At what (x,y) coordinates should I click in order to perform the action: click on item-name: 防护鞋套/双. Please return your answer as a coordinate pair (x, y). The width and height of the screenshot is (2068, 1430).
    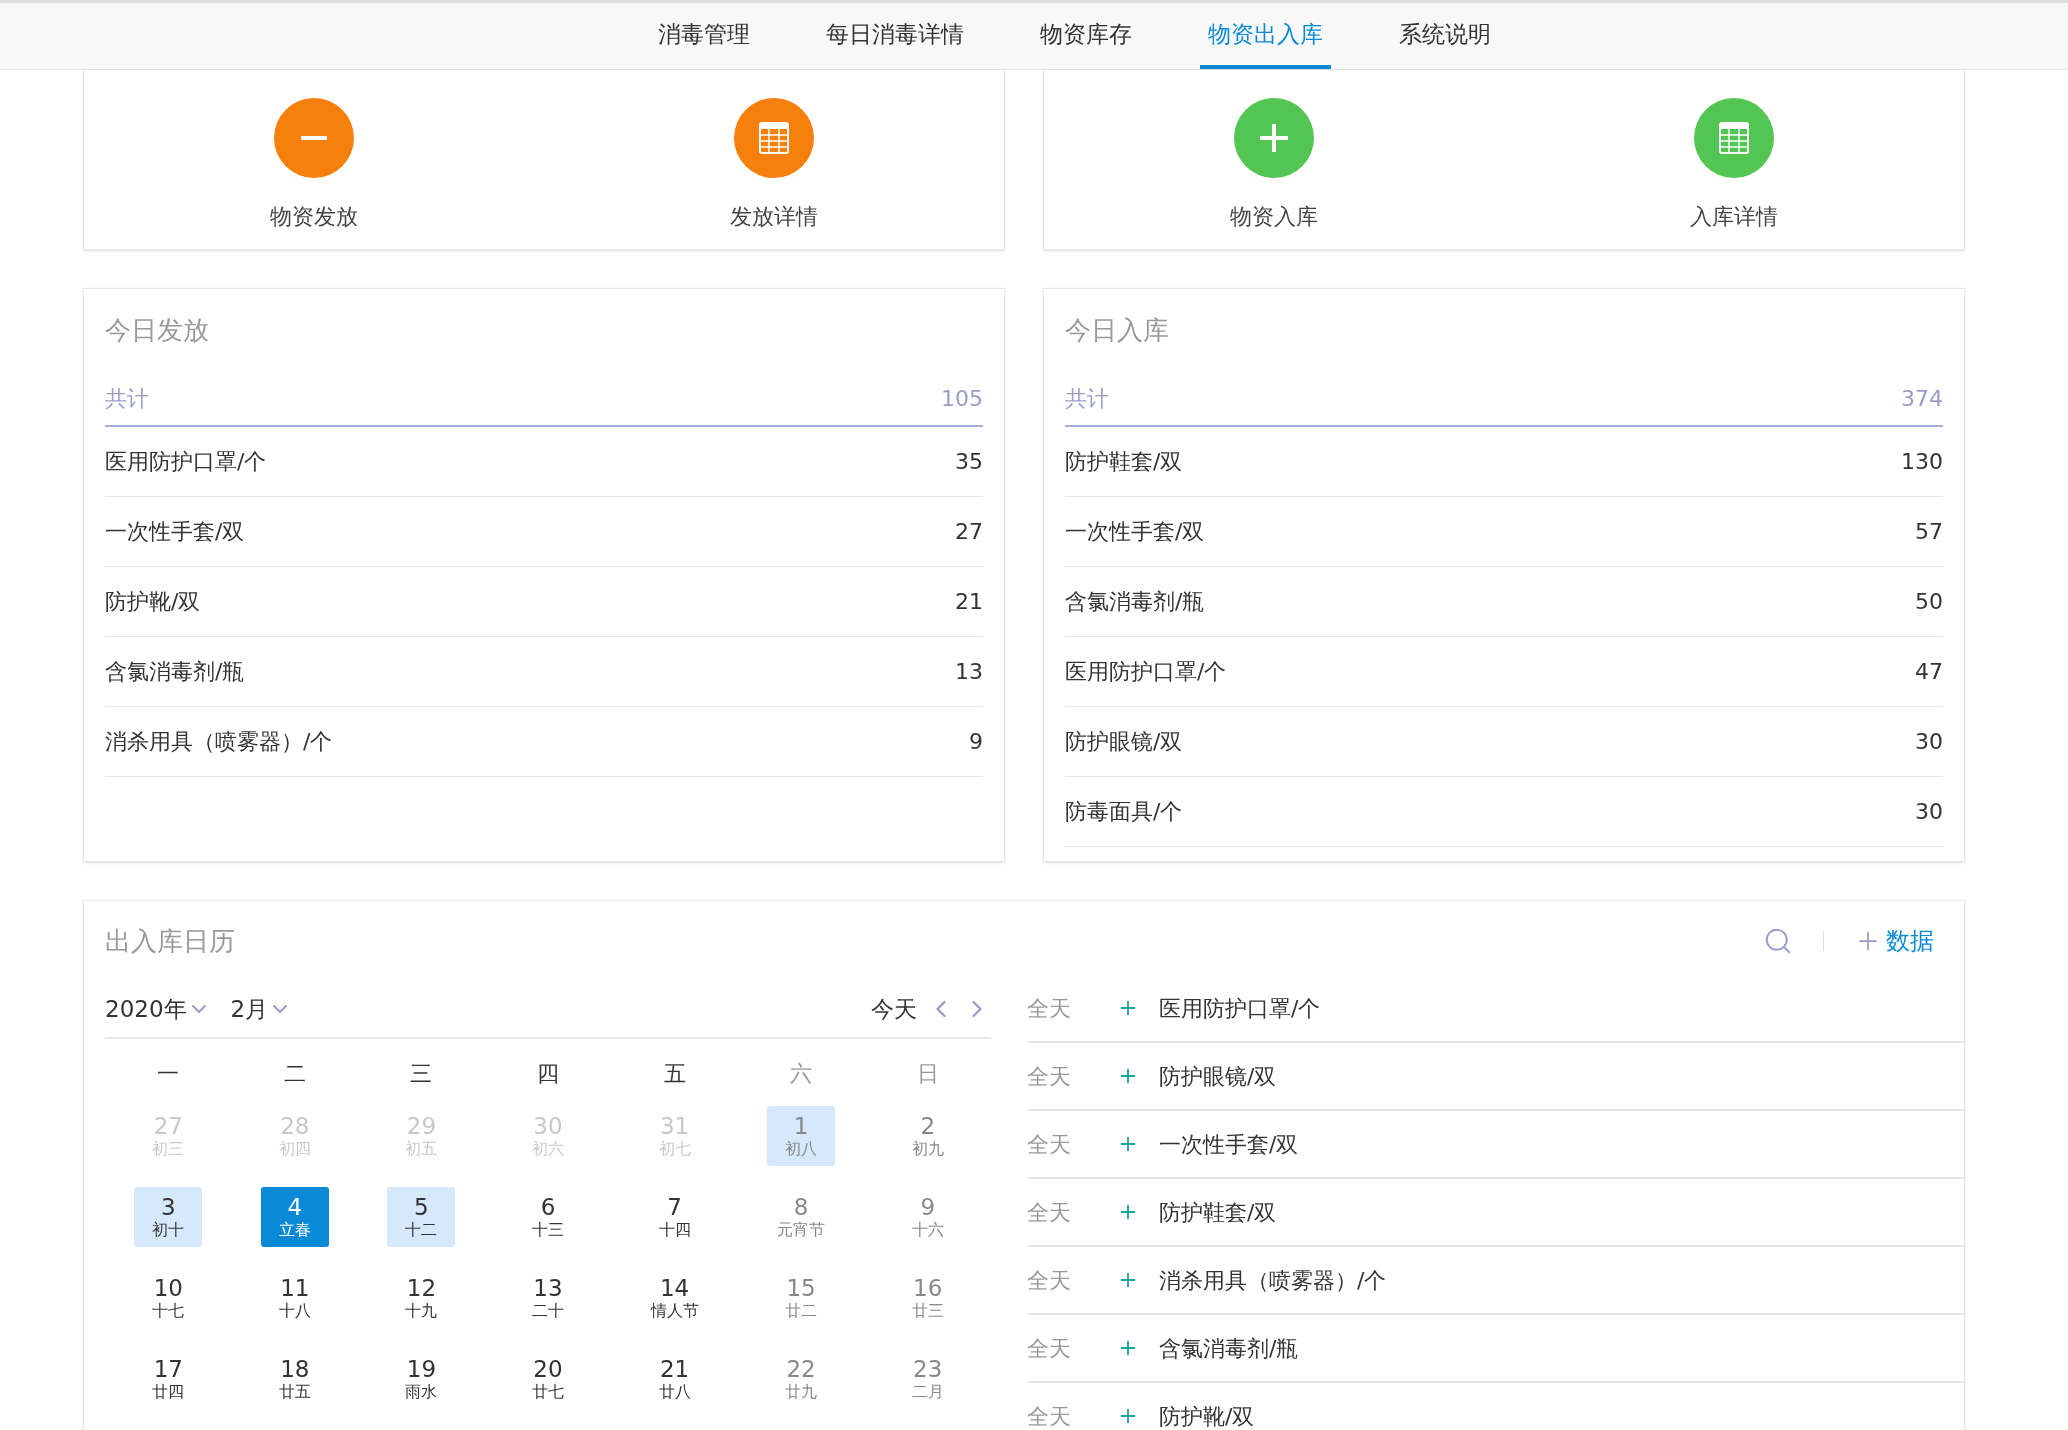
    Looking at the image, I should click on (1124, 462).